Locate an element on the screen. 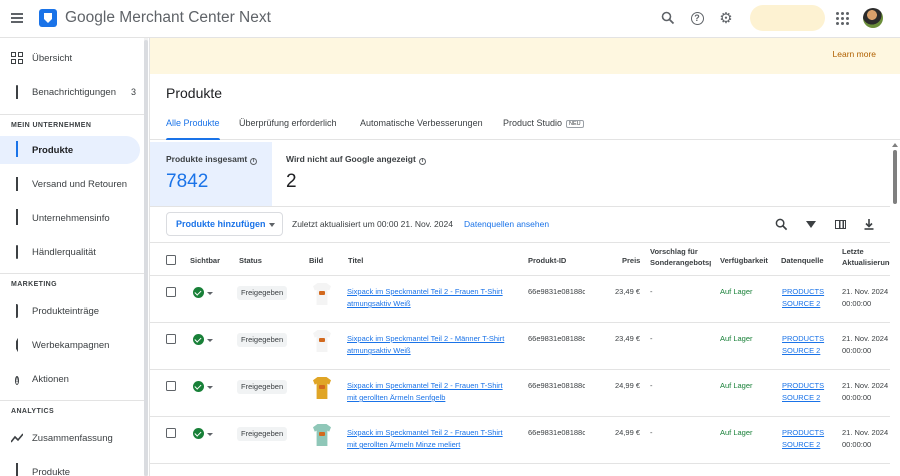 Image resolution: width=900 pixels, height=476 pixels. tab-label: Product Studio is located at coordinates (533, 123).